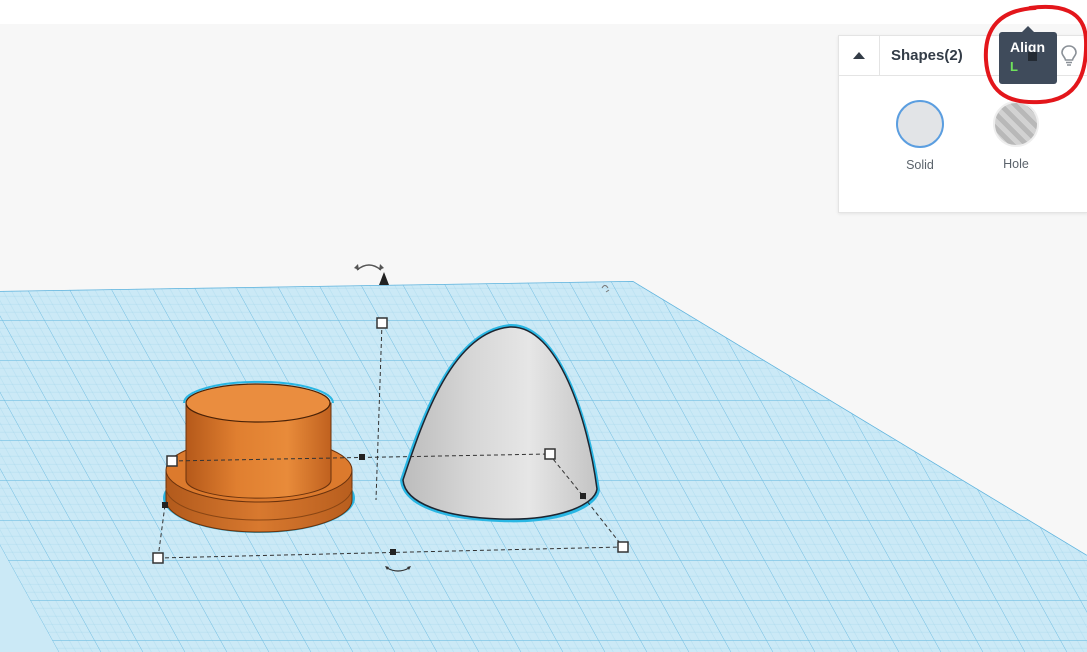  I want to click on solid-label: Solid, so click(920, 165).